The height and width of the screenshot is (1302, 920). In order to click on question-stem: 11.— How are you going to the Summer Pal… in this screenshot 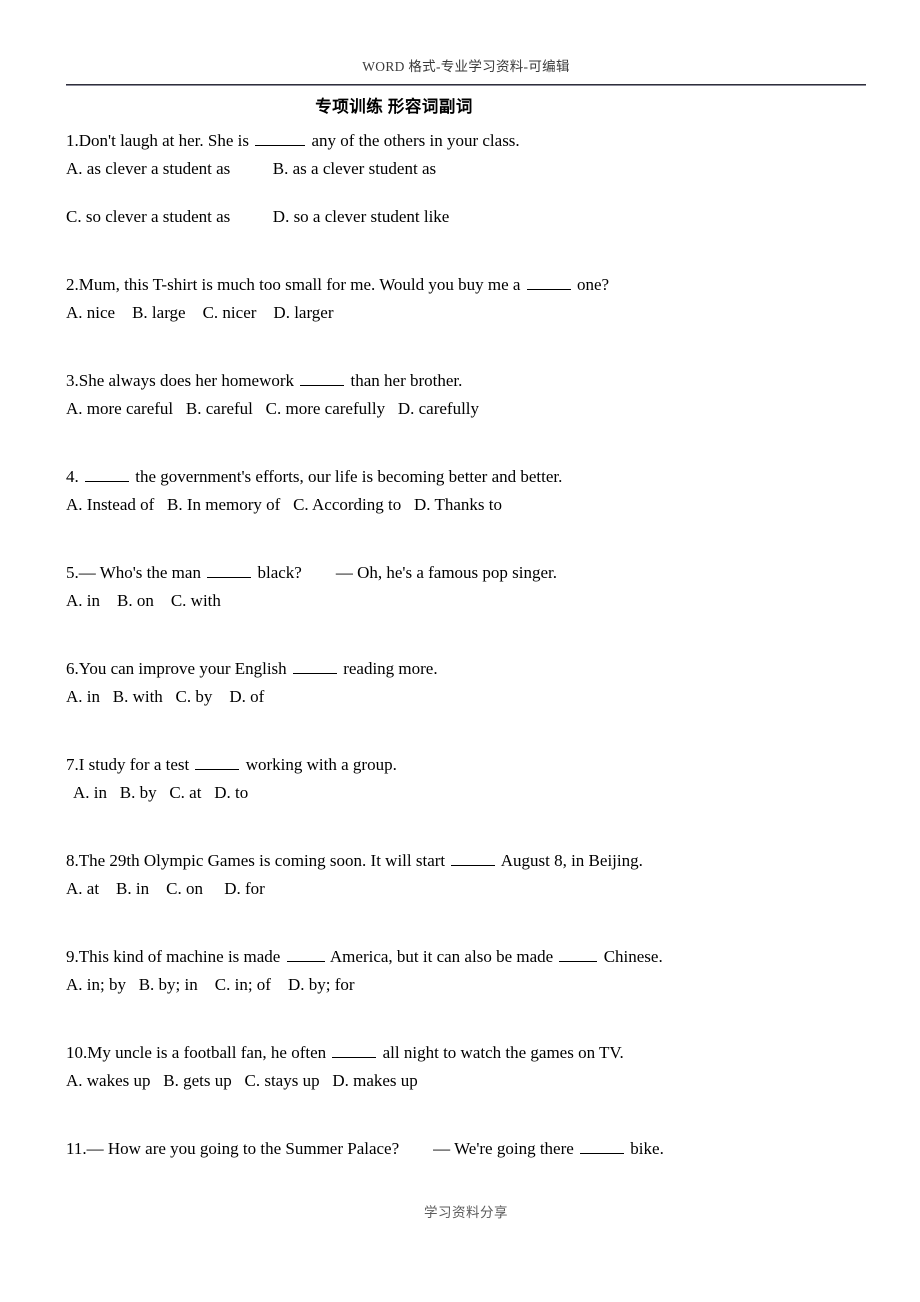, I will do `click(471, 1153)`.